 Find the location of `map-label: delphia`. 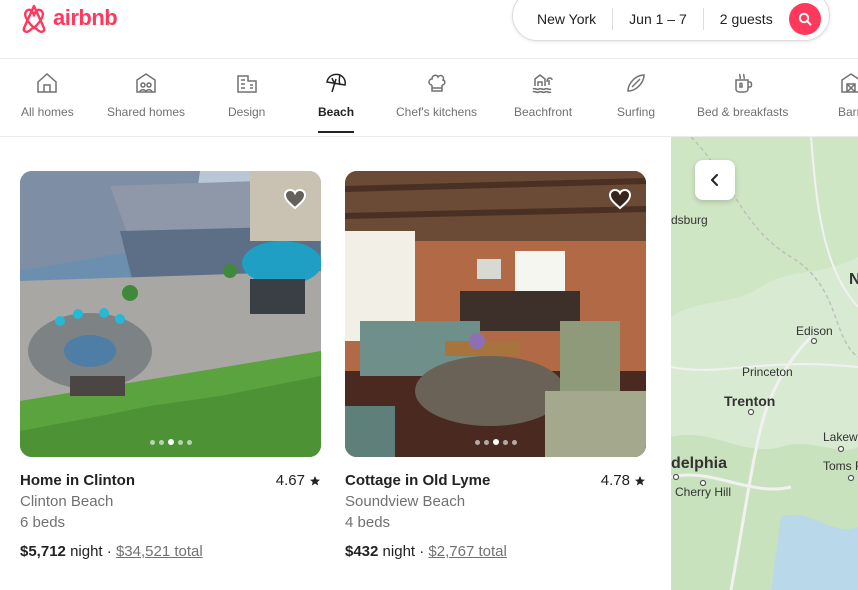

map-label: delphia is located at coordinates (699, 463).